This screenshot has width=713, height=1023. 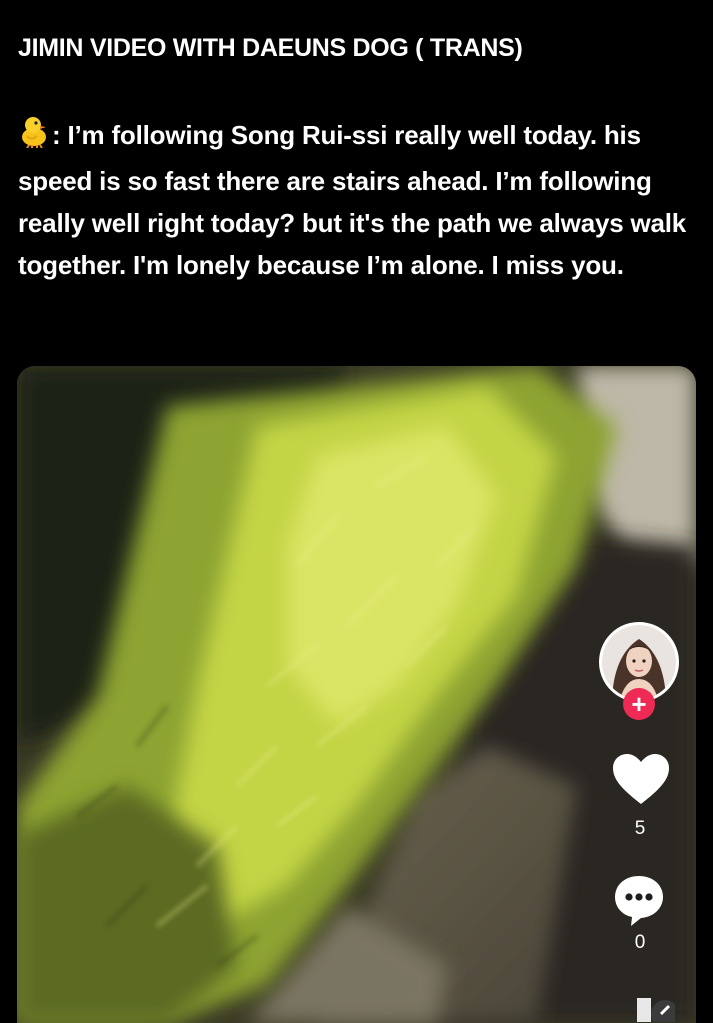 What do you see at coordinates (640, 942) in the screenshot?
I see `comment-count: 0` at bounding box center [640, 942].